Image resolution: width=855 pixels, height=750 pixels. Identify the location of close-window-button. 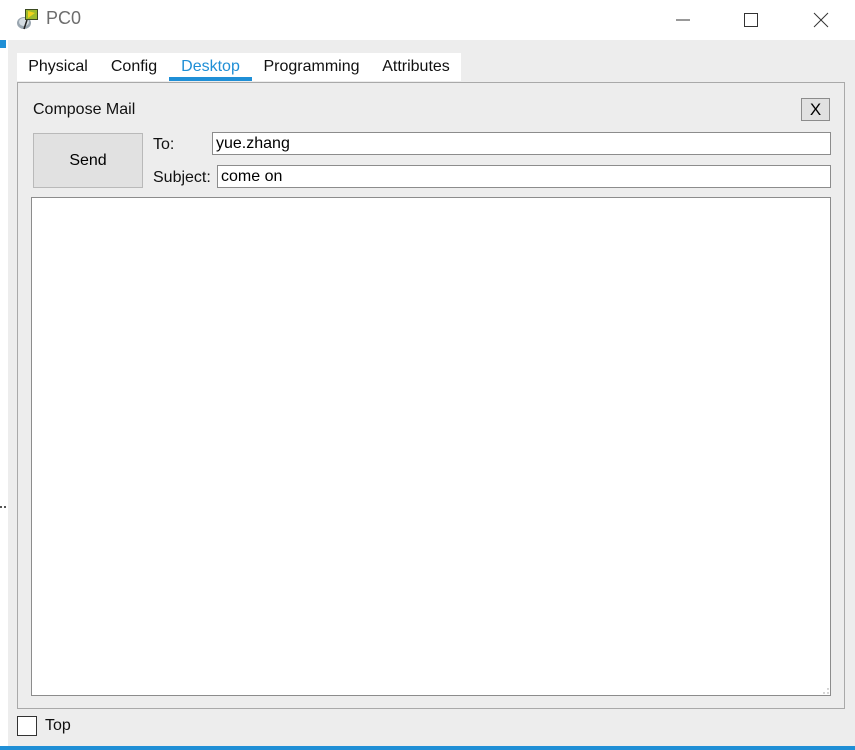
(821, 20).